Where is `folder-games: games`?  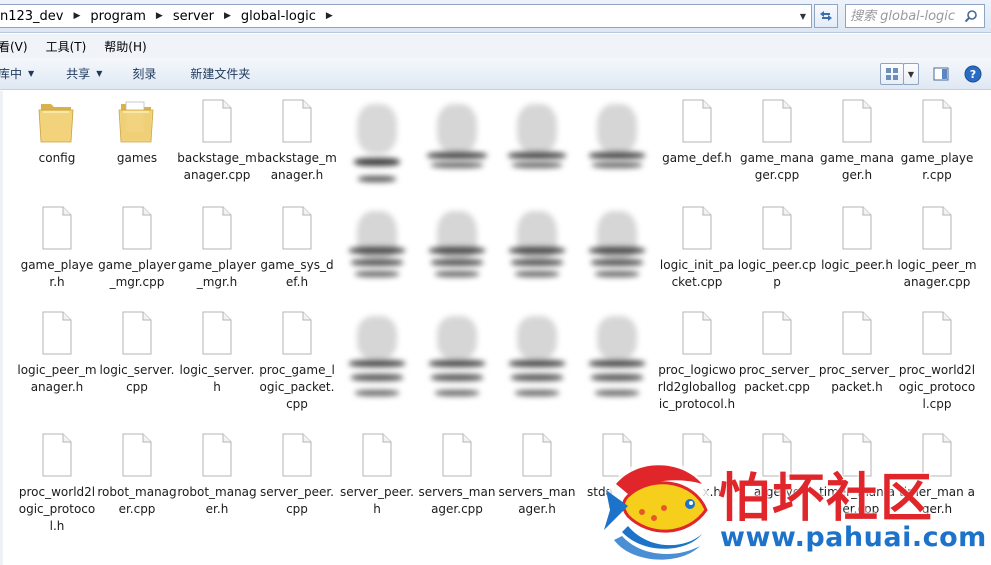 folder-games: games is located at coordinates (137, 132).